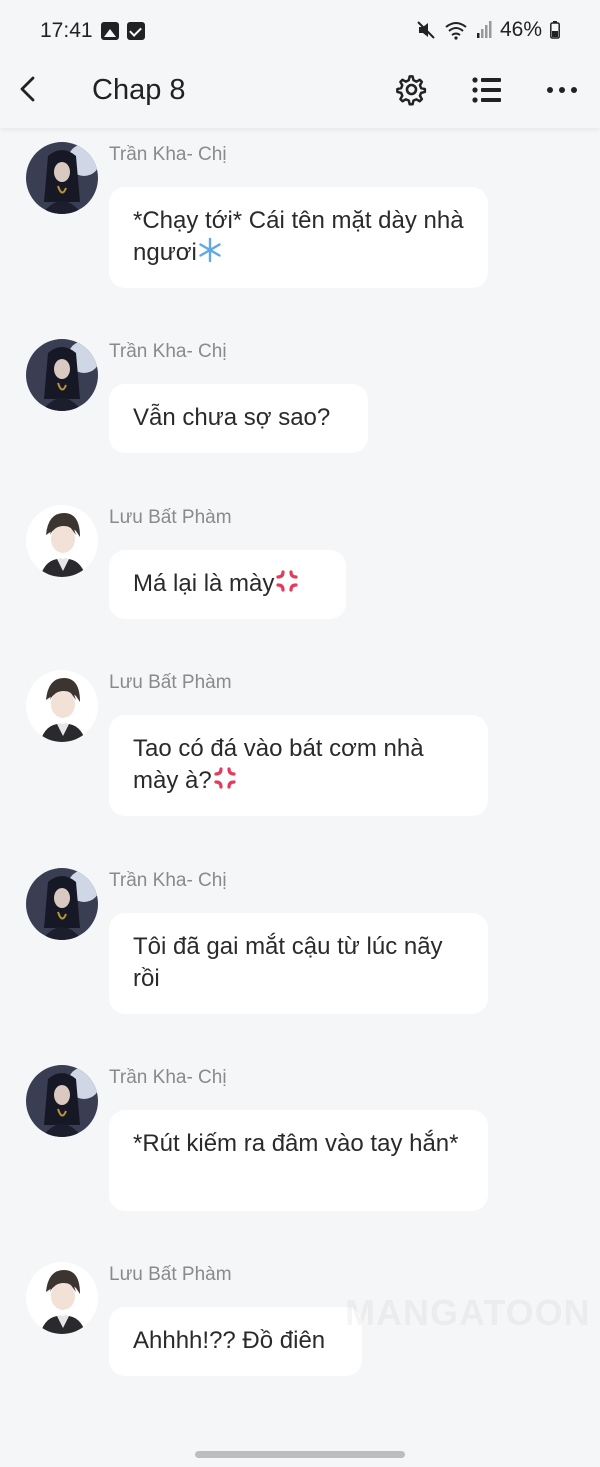 This screenshot has height=1467, width=600. What do you see at coordinates (296, 1143) in the screenshot?
I see `message-text: *Rút kiếm ra đâm vào tay hắn*` at bounding box center [296, 1143].